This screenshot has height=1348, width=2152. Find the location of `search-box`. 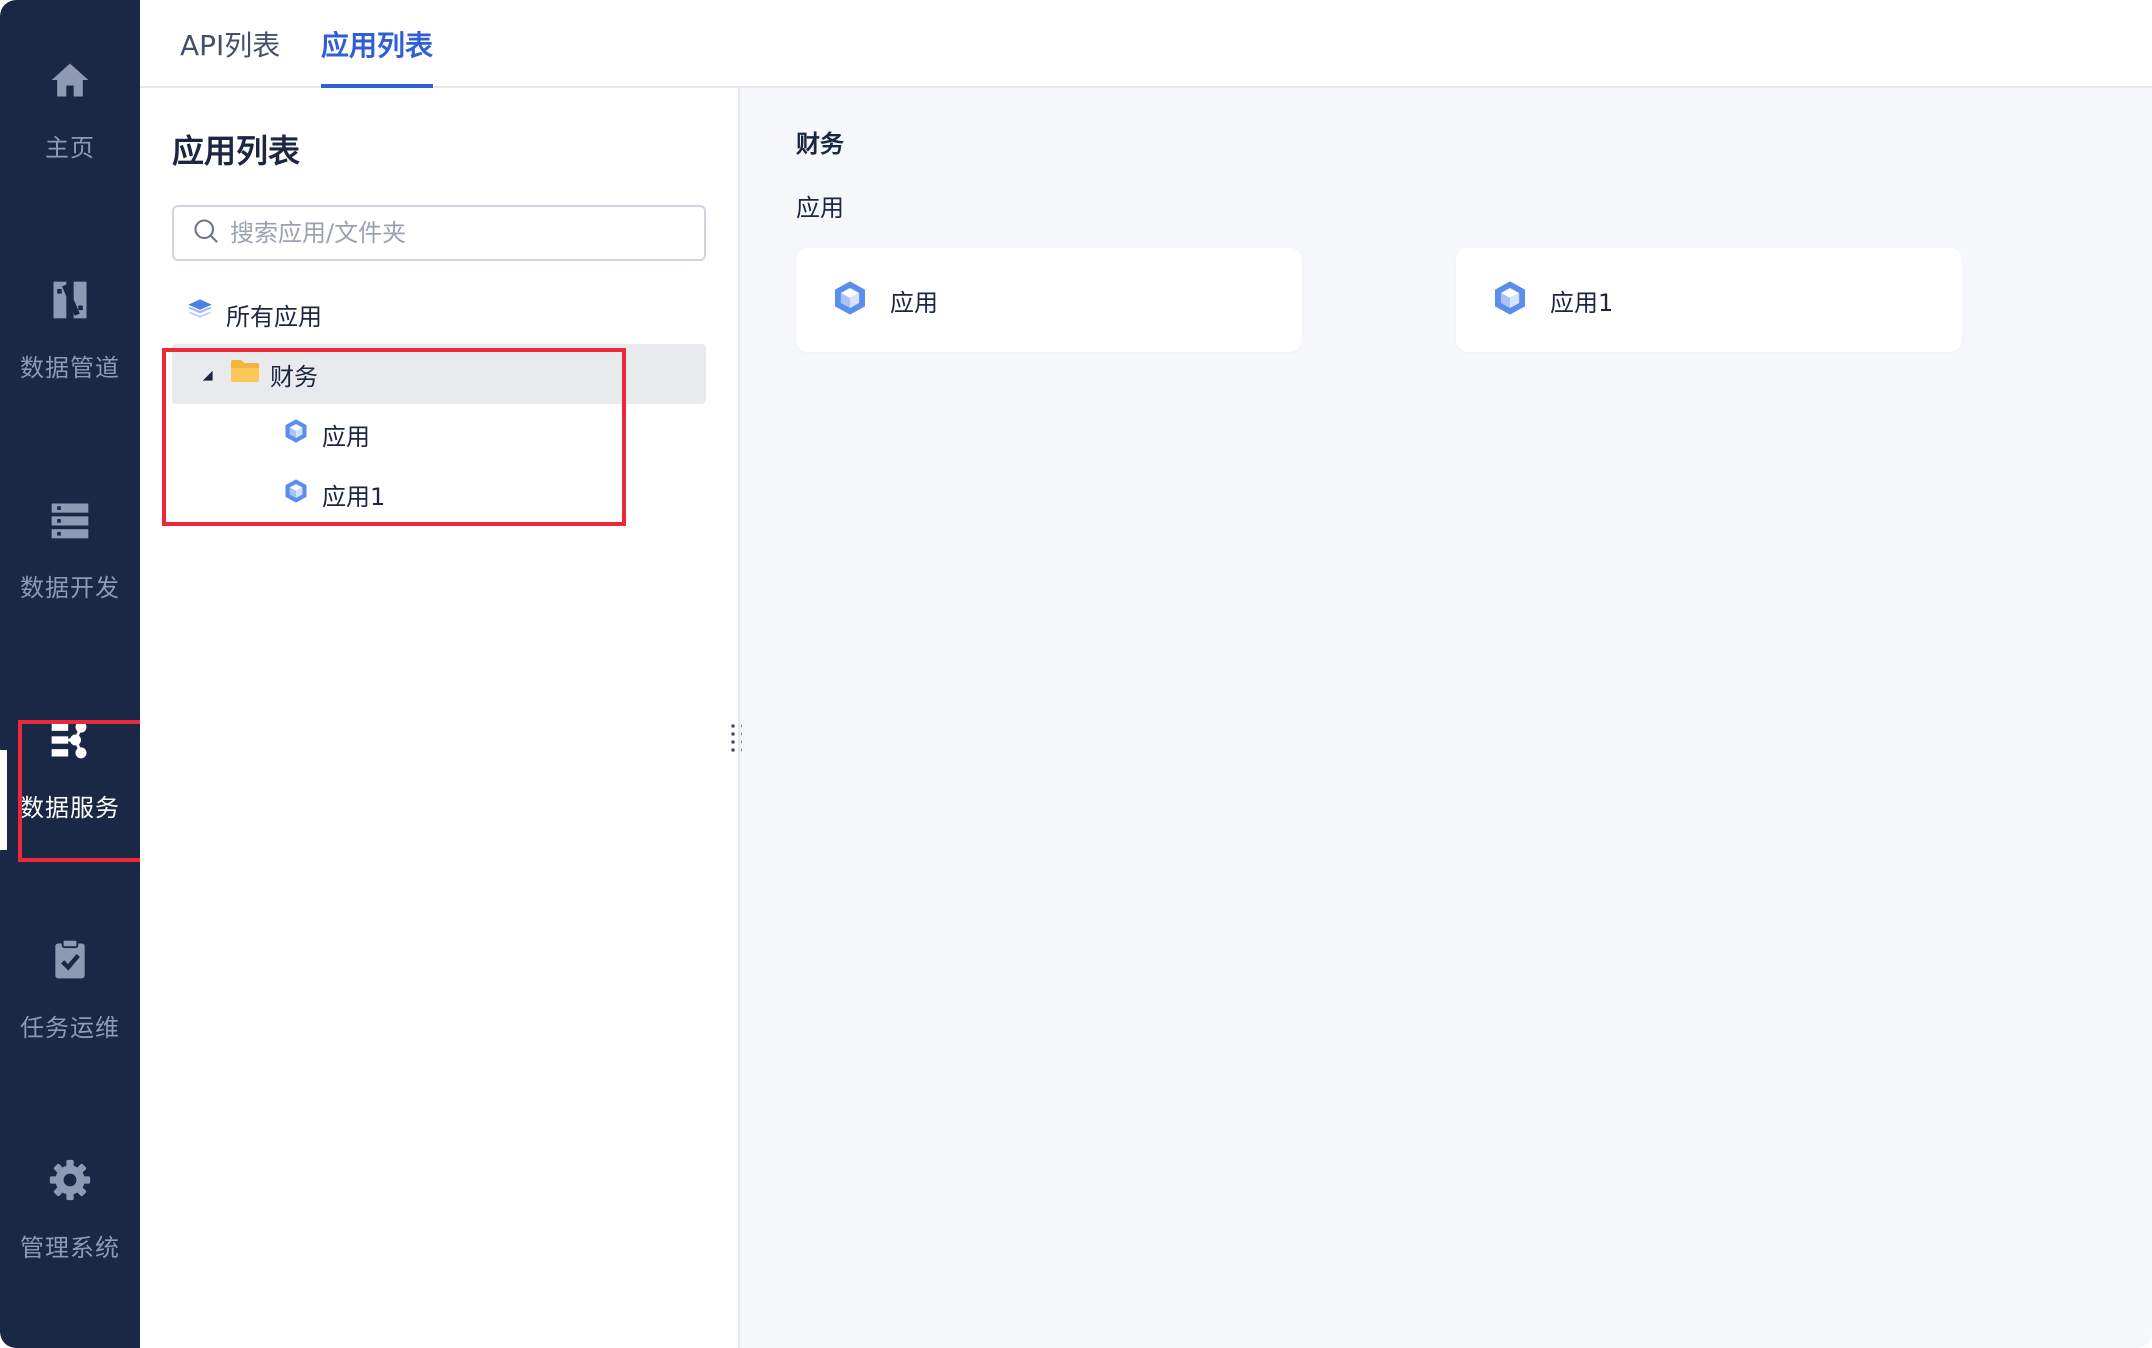

search-box is located at coordinates (439, 233).